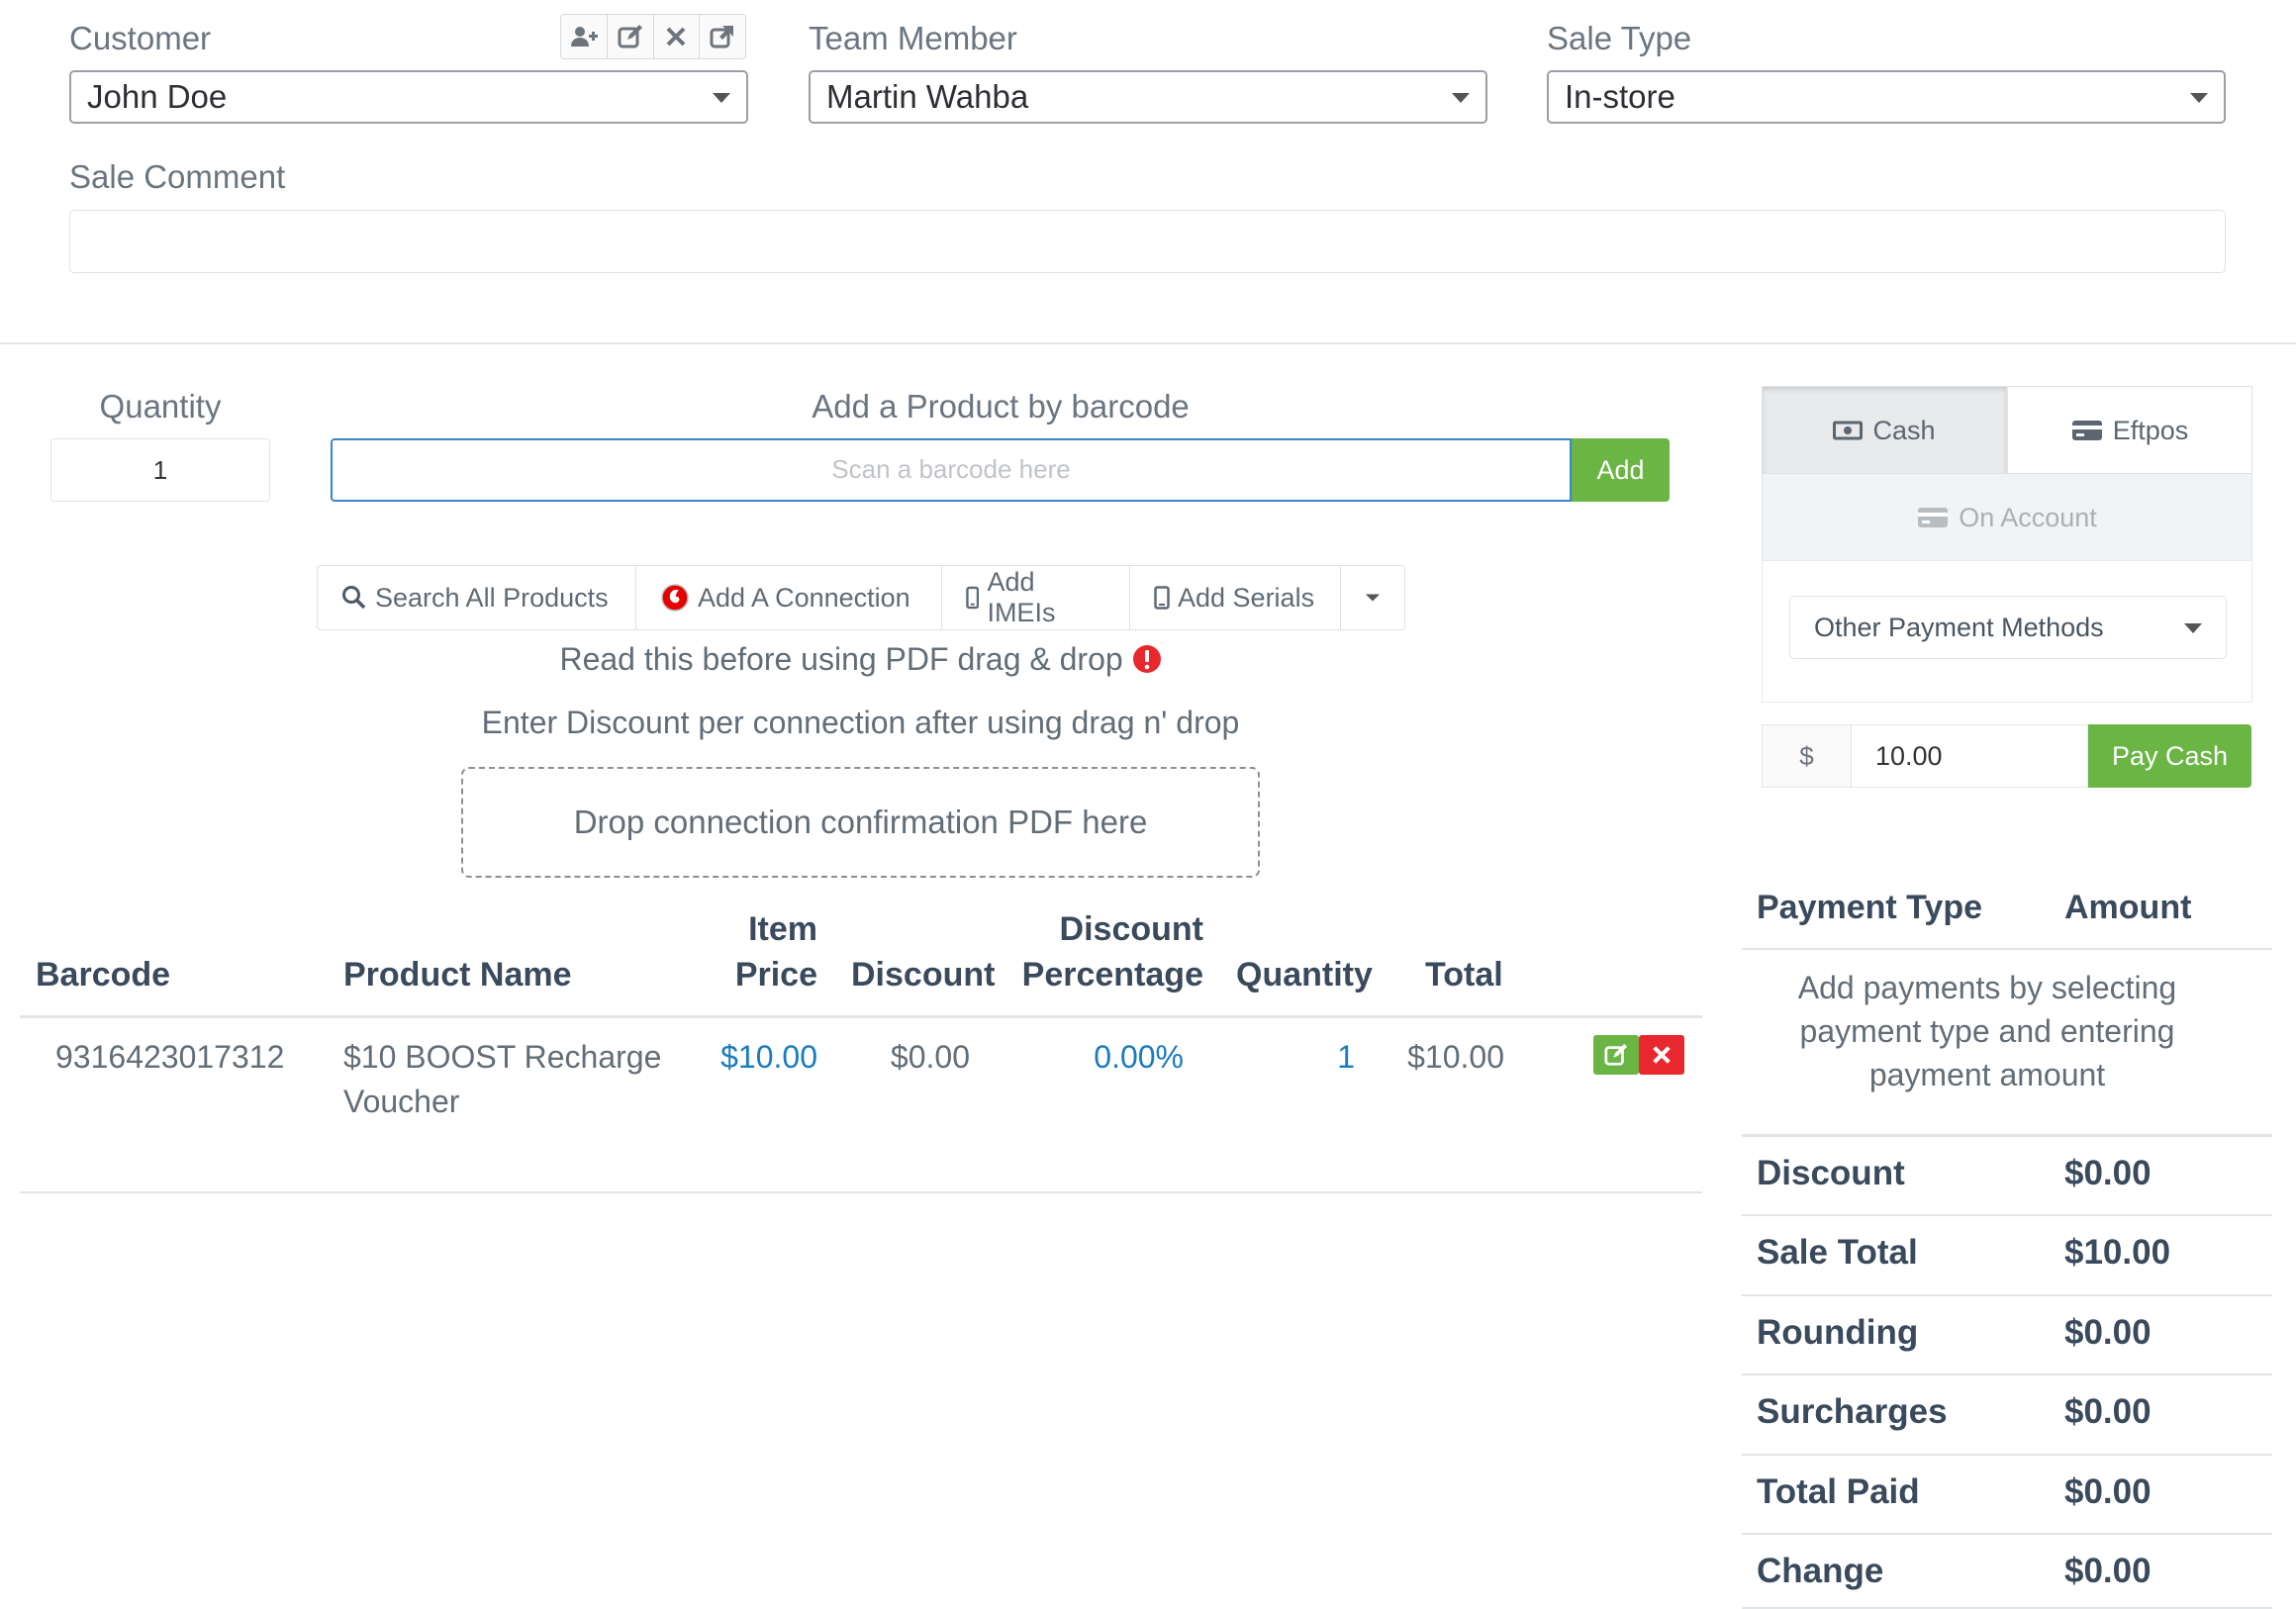  What do you see at coordinates (775, 975) in the screenshot?
I see `col-item-price-line2: Price` at bounding box center [775, 975].